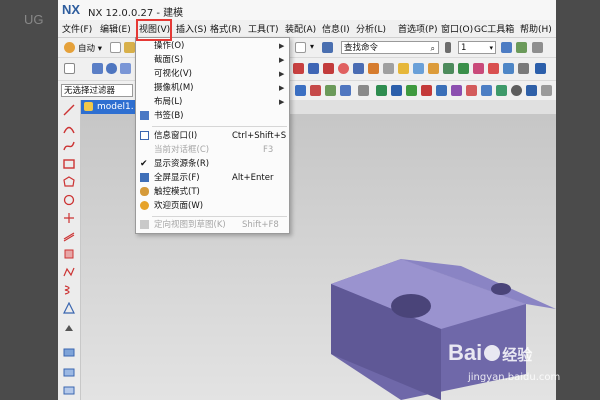 The image size is (600, 400). I want to click on menu-gc-toolbox: GC工具箱, so click(494, 28).